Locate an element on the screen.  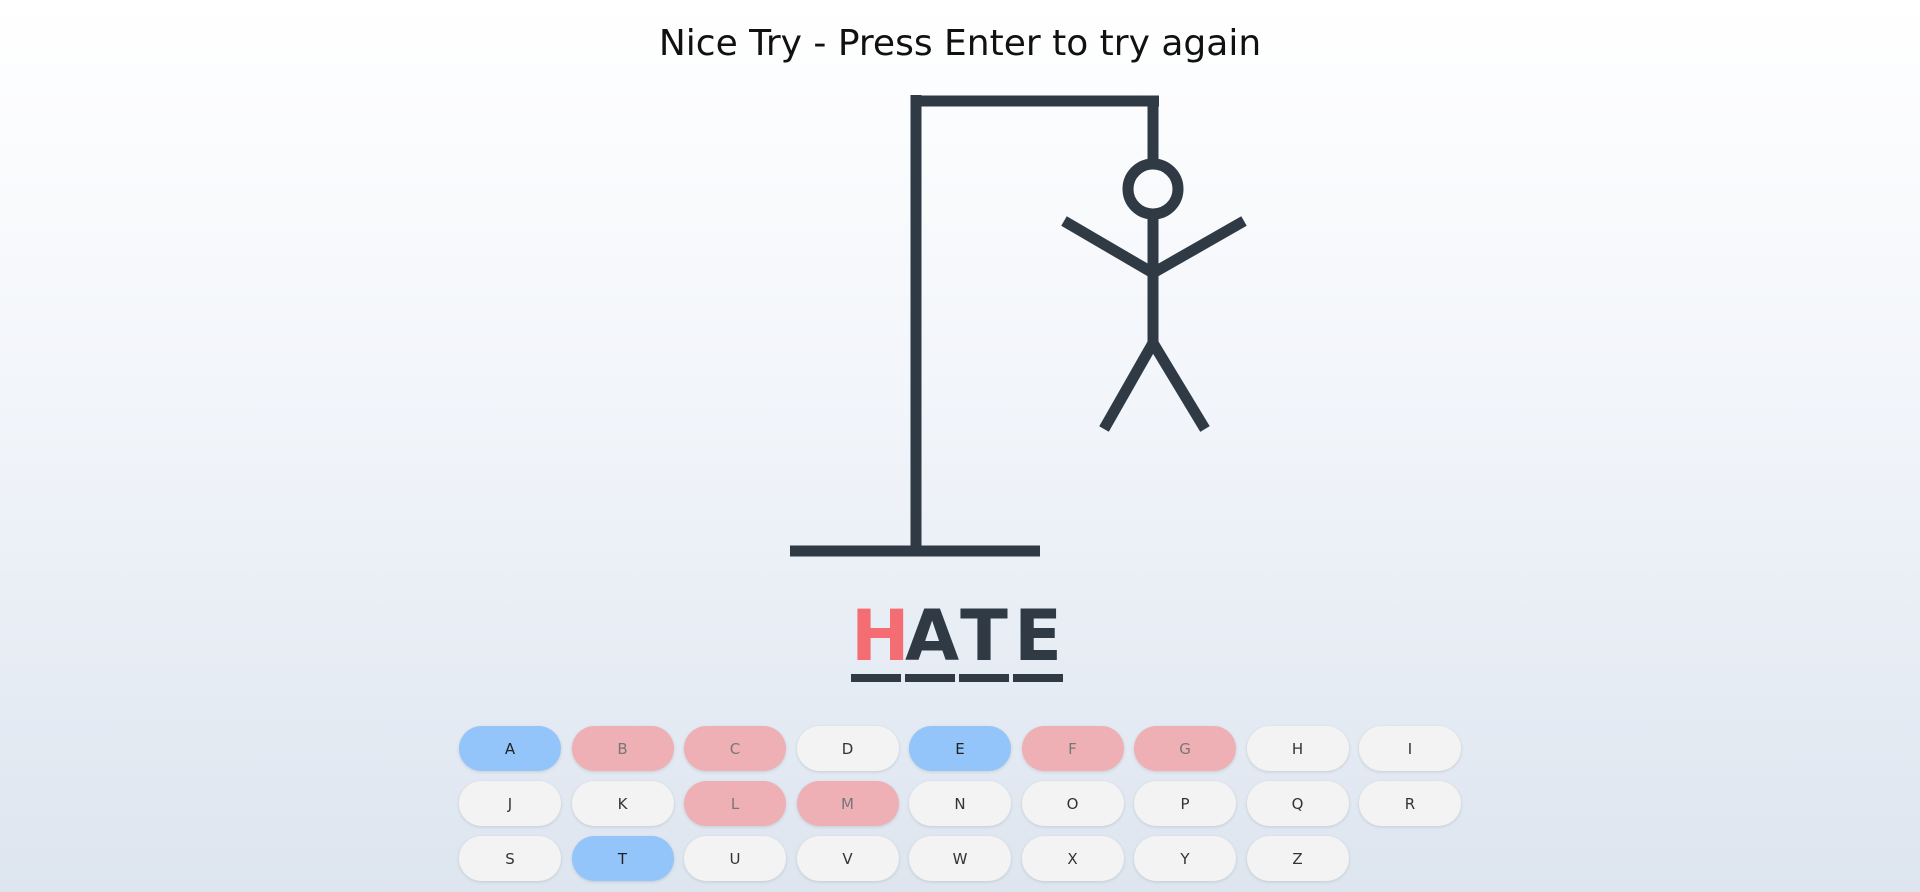
key-m: M is located at coordinates (847, 803).